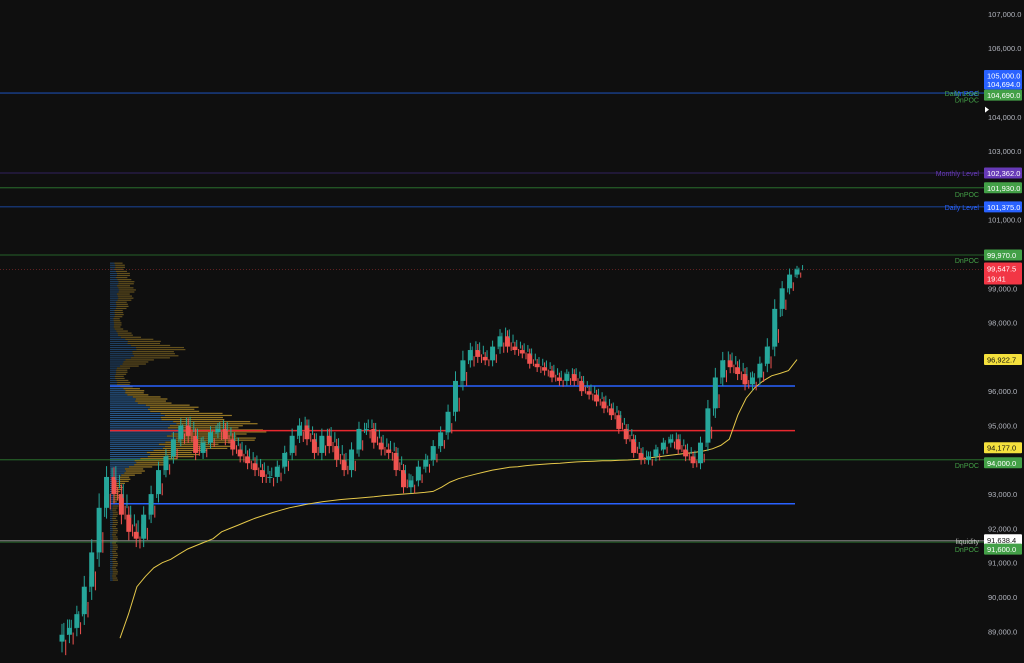 The height and width of the screenshot is (663, 1024). I want to click on price-tag-3: 94,177.0, so click(1001, 448).